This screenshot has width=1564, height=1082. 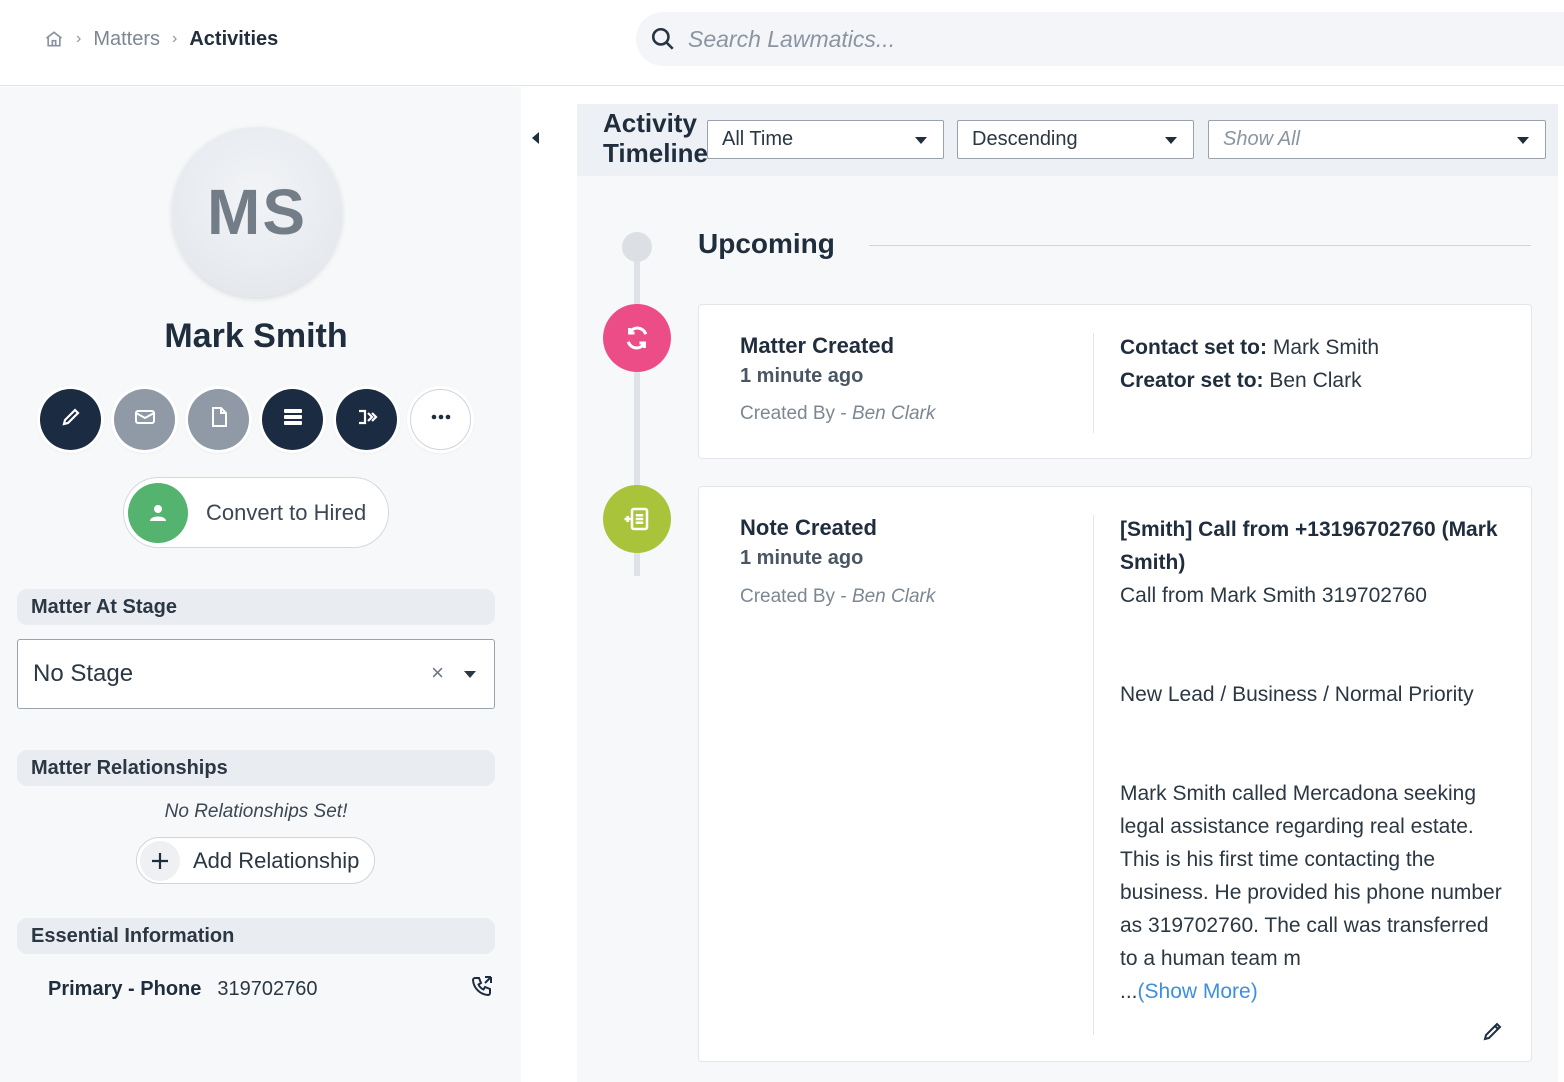 I want to click on phone-value: 319702760, so click(x=267, y=989).